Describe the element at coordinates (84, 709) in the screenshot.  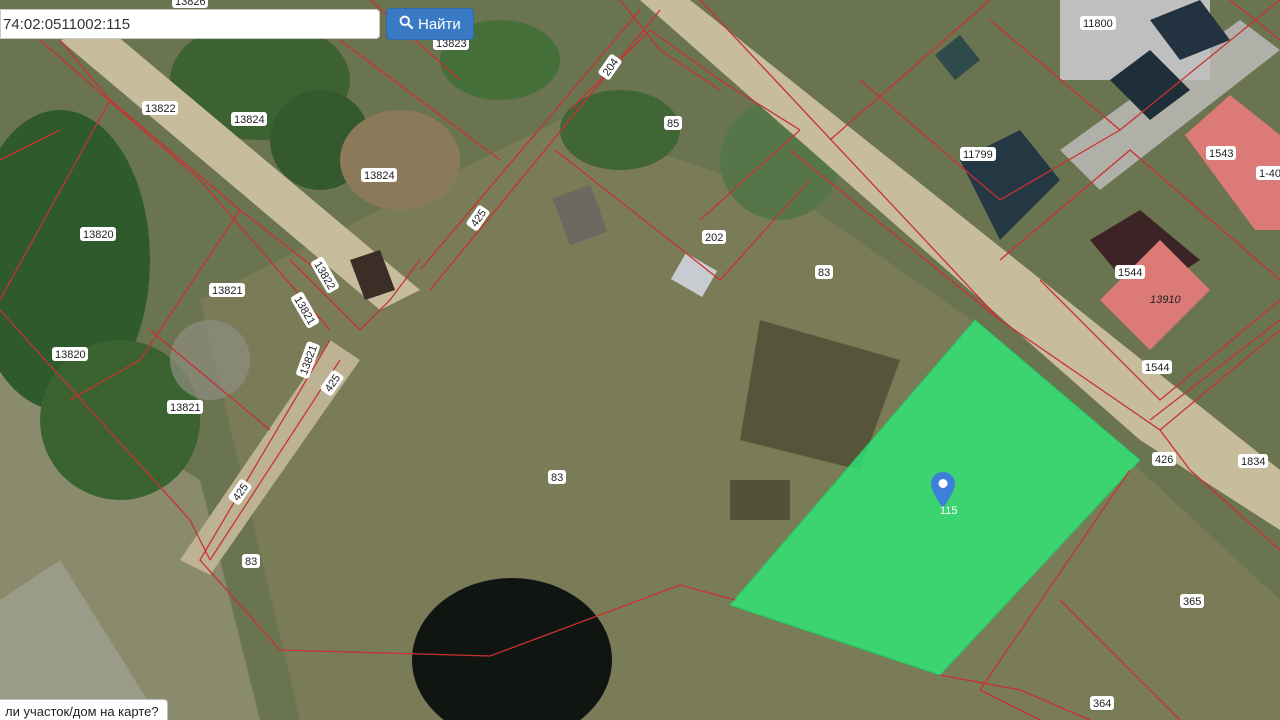
I see `help-tooltip: ли участок/дом на карте?` at that location.